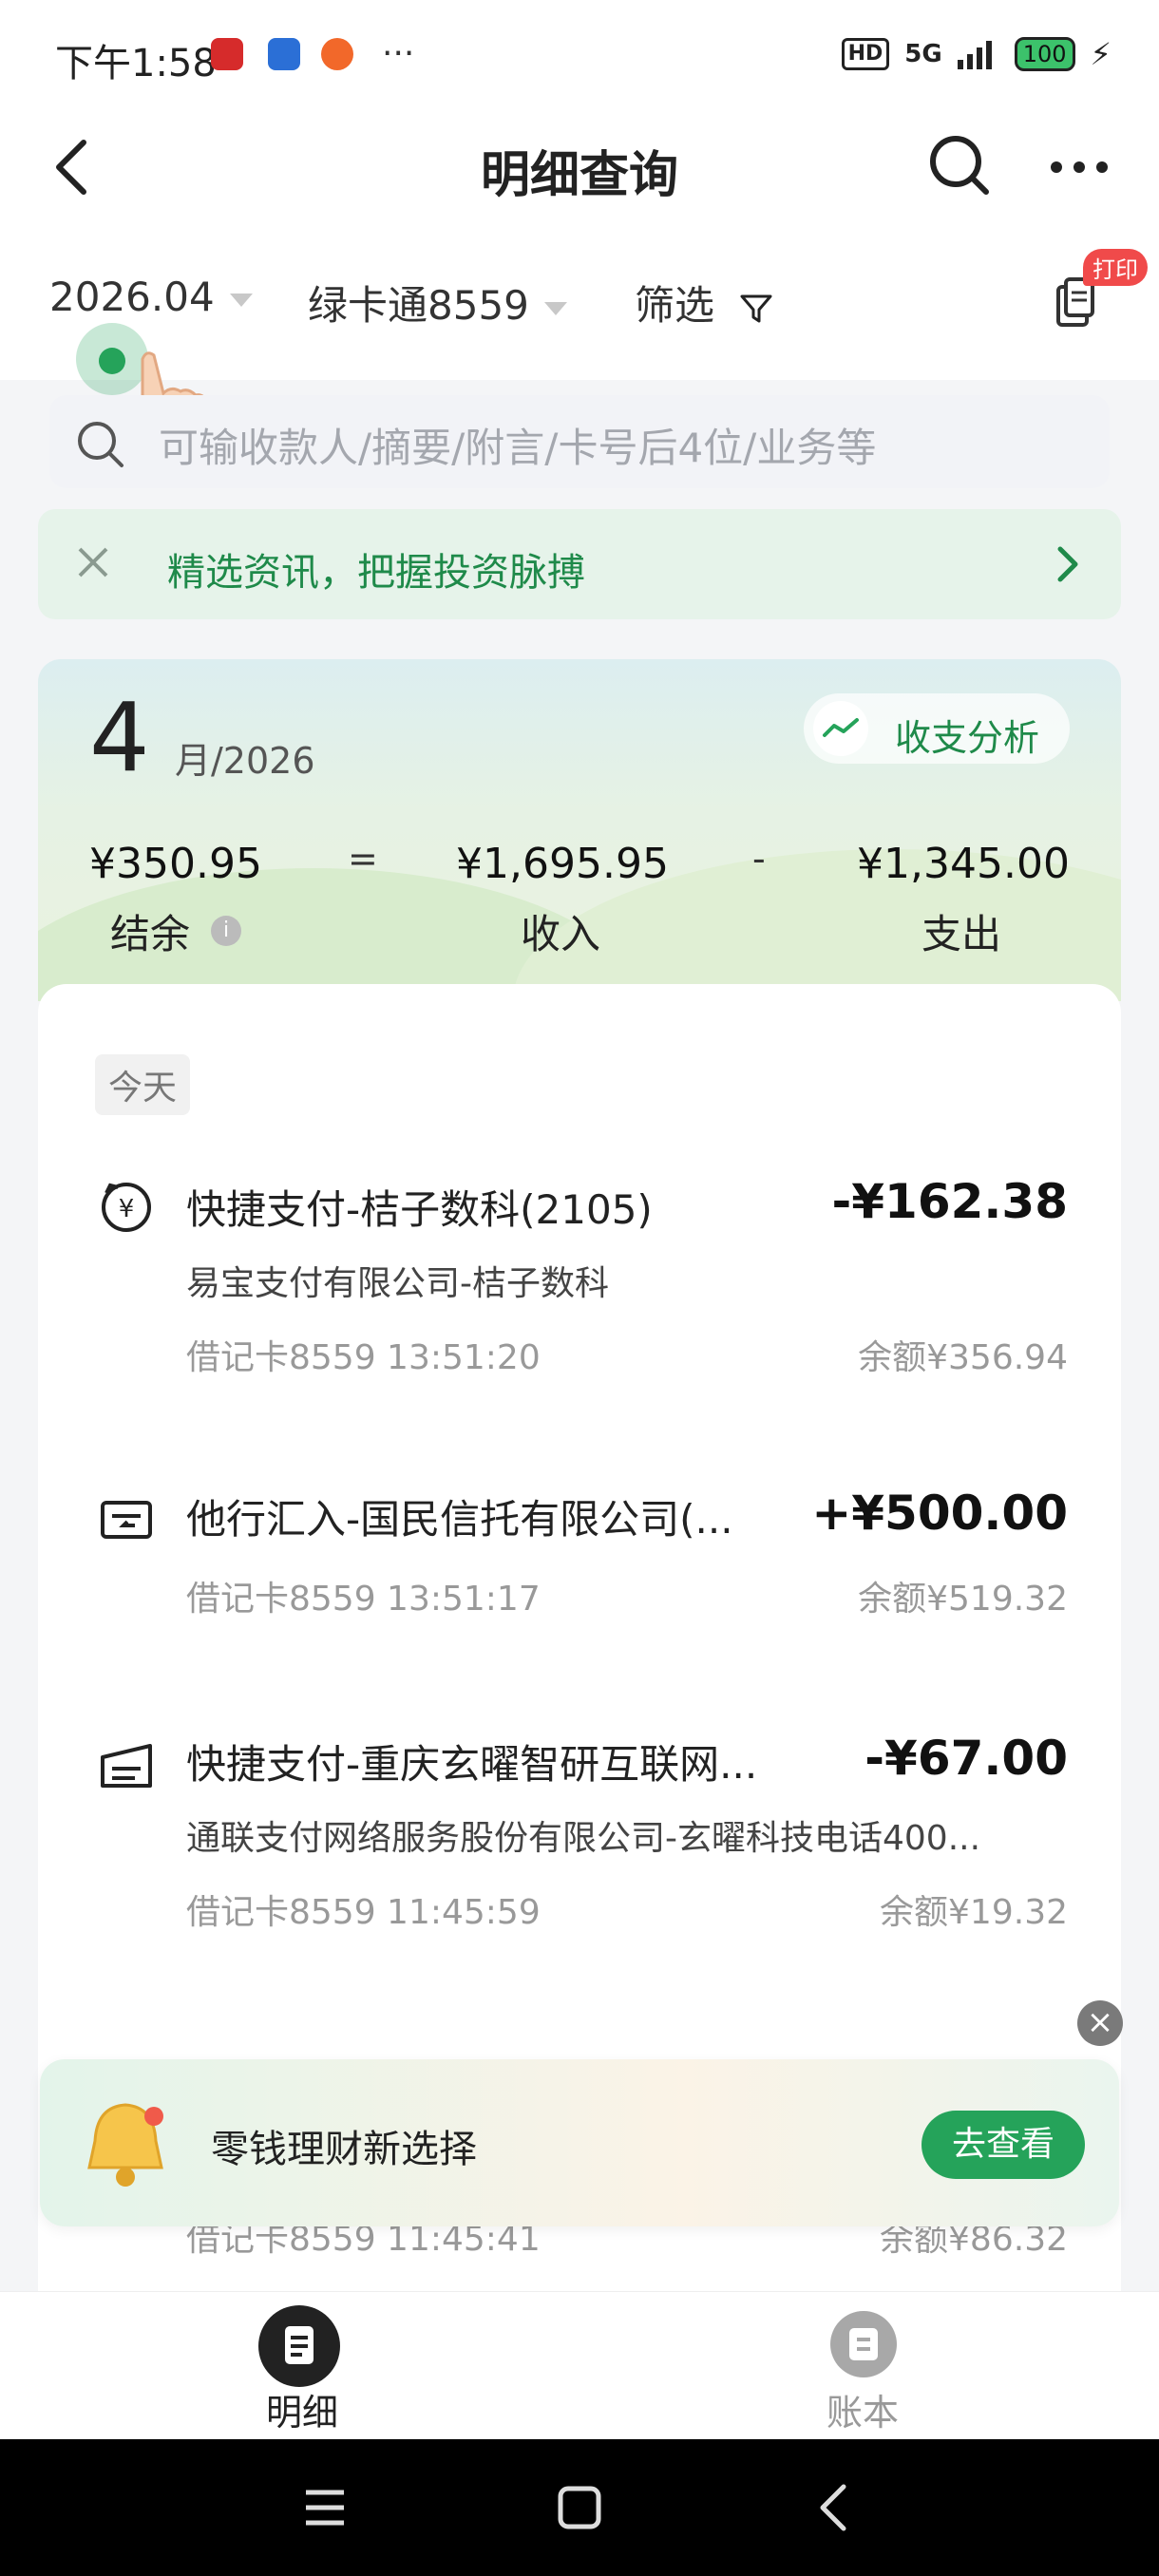  Describe the element at coordinates (579, 2142) in the screenshot. I see `wealth-banner: 零钱理财新选择 去查看` at that location.